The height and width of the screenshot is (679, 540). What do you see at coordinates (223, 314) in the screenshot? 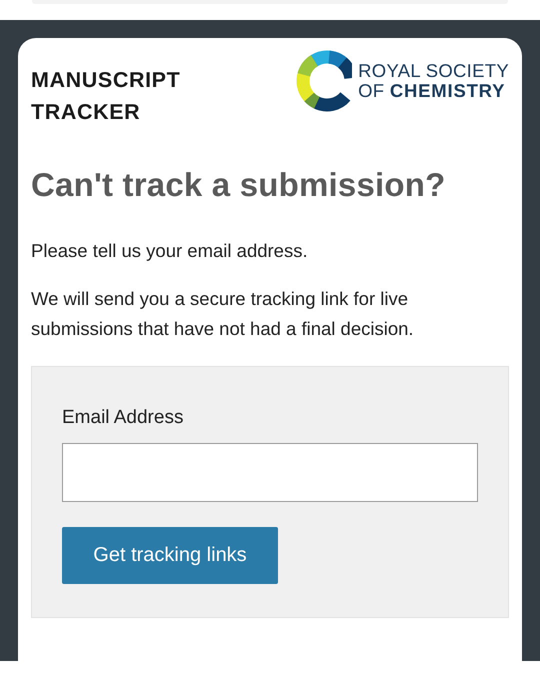
I see `body-text: We will send you a secure tracking link for live submissions that have not had a final decision.` at bounding box center [223, 314].